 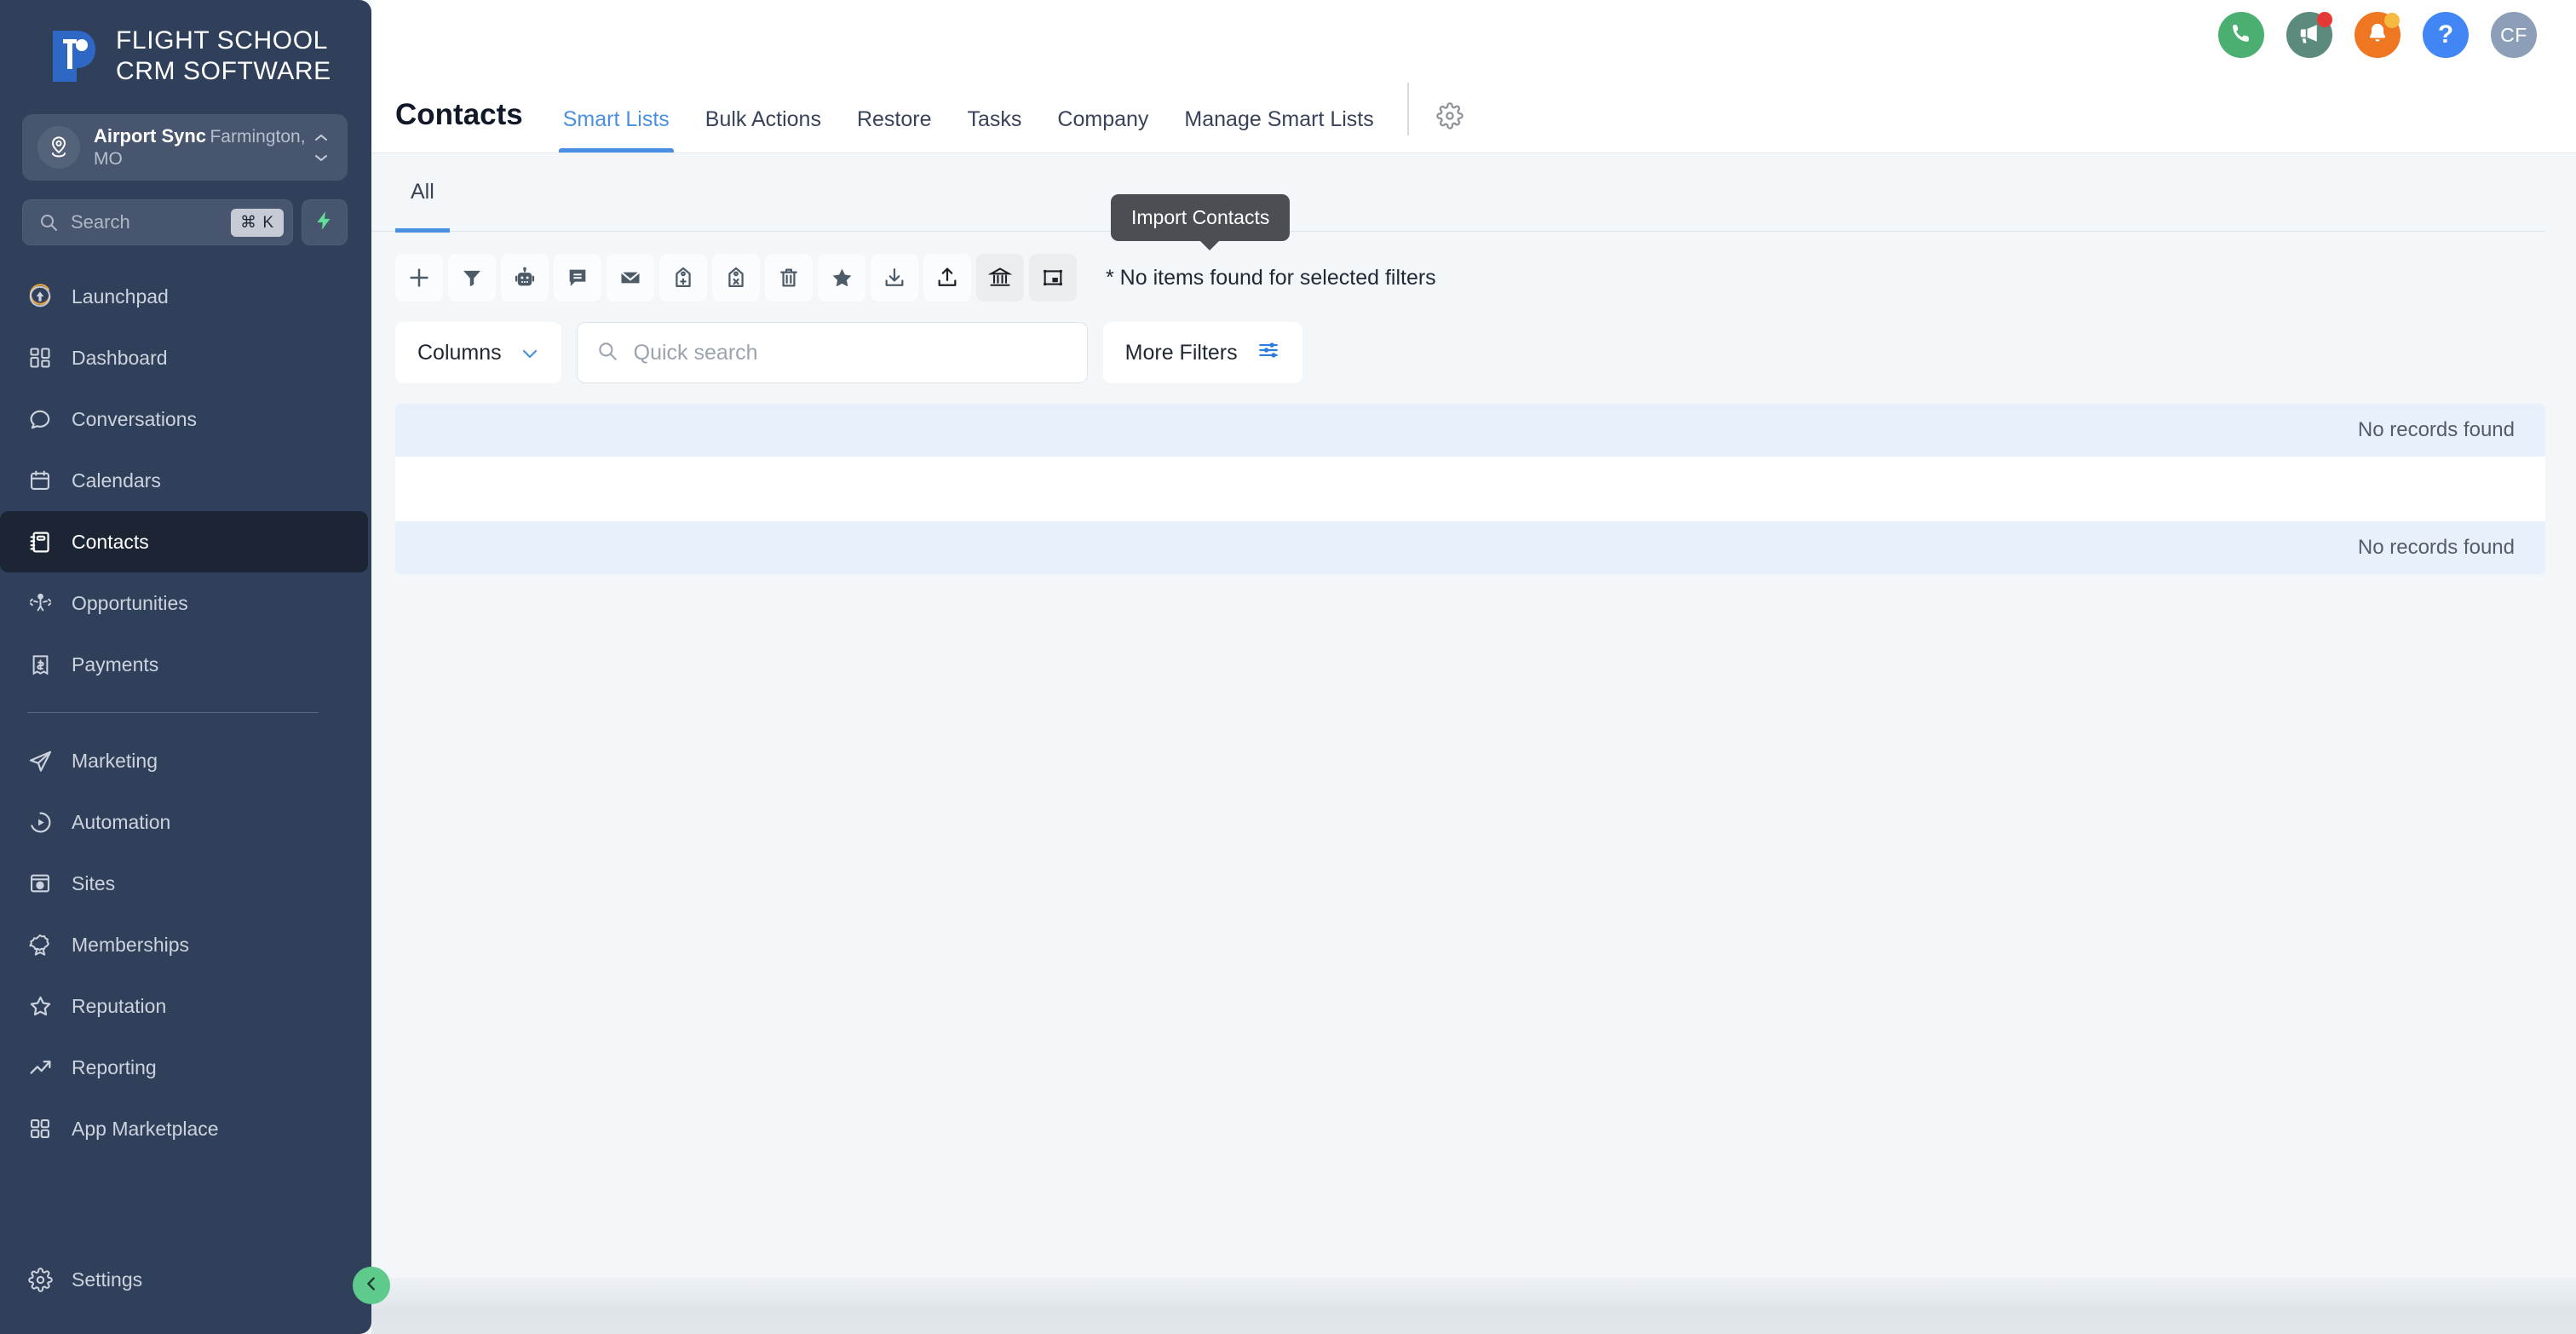 What do you see at coordinates (184, 542) in the screenshot?
I see `sidebar-item-contacts: Contacts` at bounding box center [184, 542].